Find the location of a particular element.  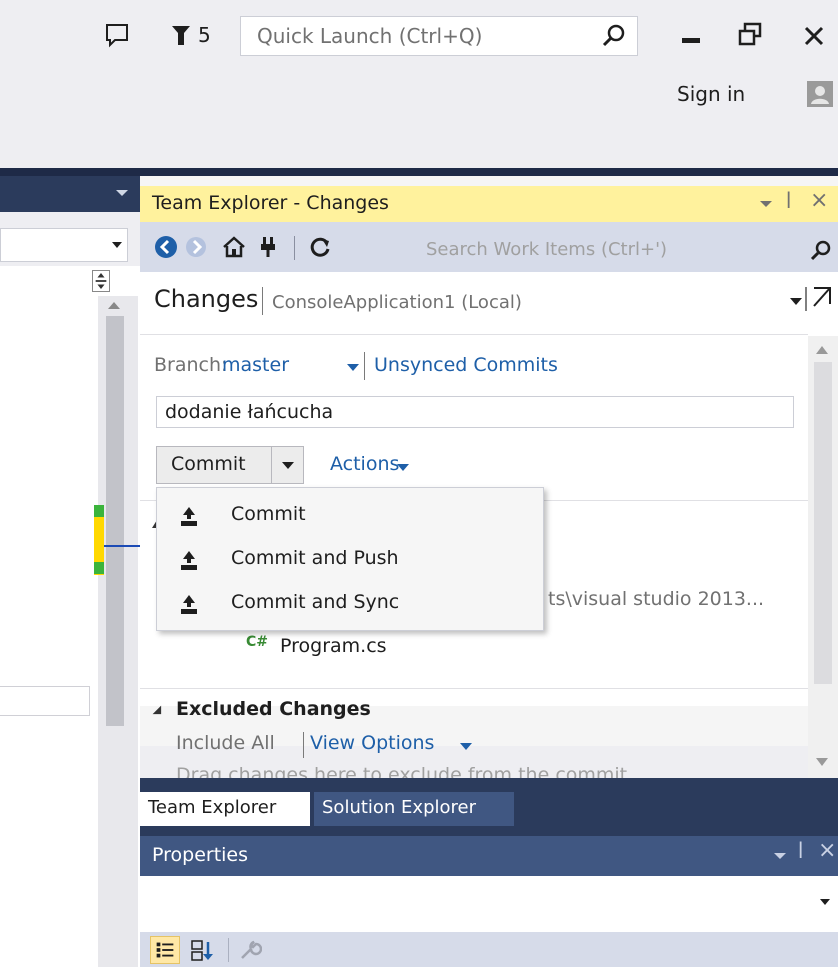

search-placeholder: Search Work Items (Ctrl+') is located at coordinates (547, 249).